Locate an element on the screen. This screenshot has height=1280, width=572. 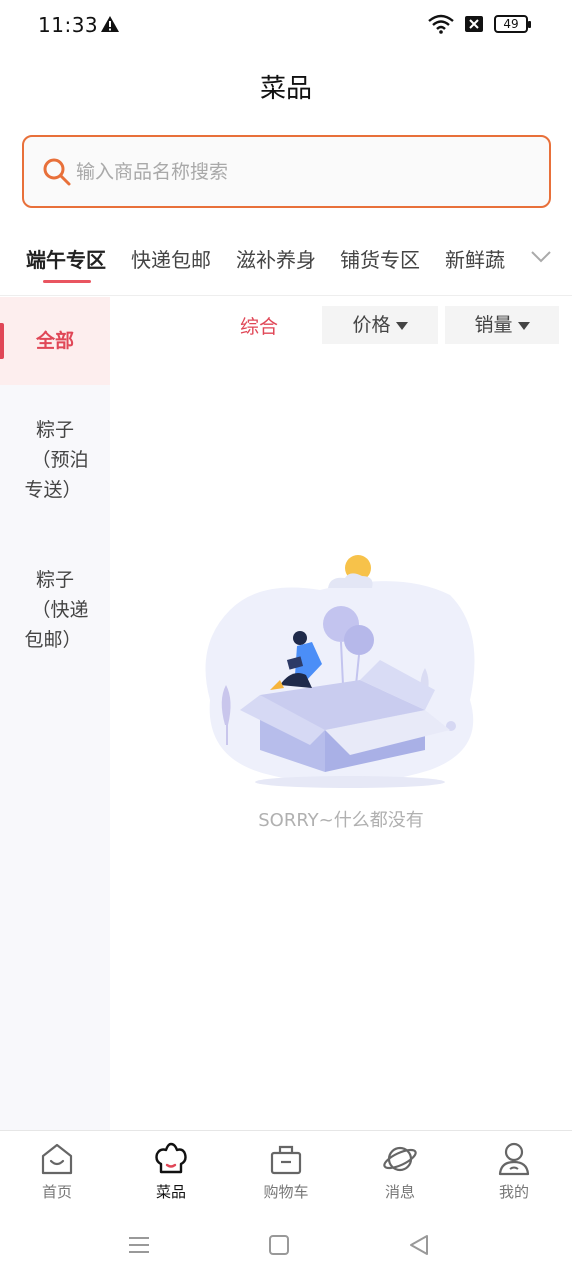
search-icon is located at coordinates (57, 172).